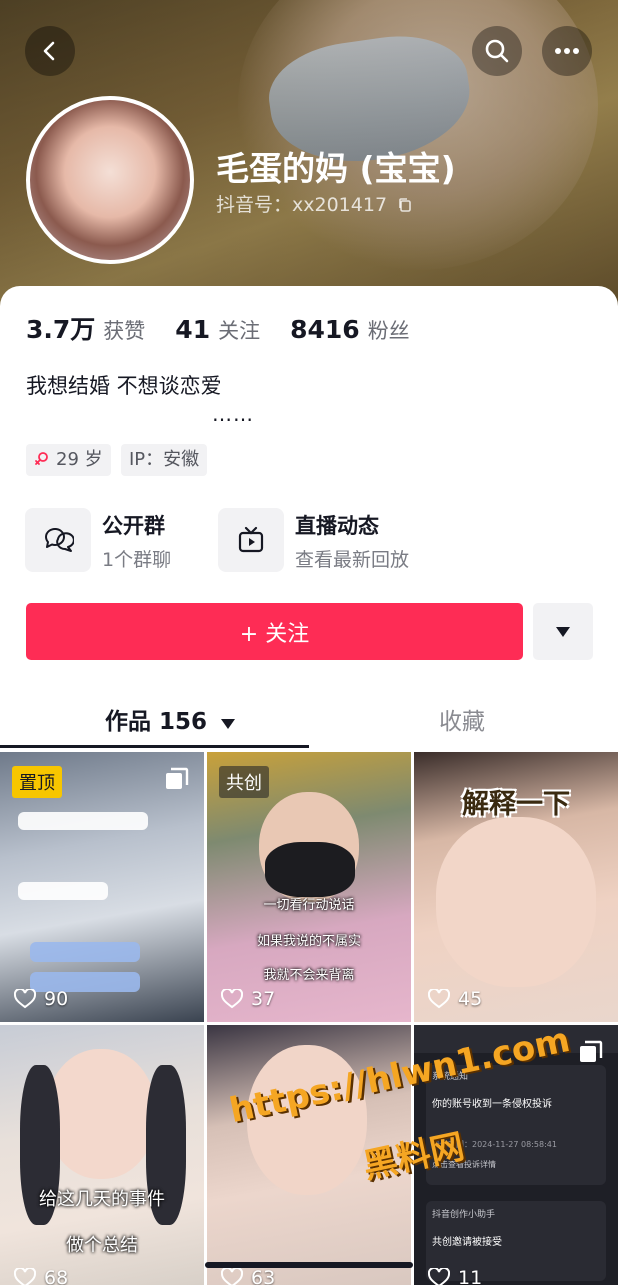  I want to click on video-likes: 45, so click(455, 999).